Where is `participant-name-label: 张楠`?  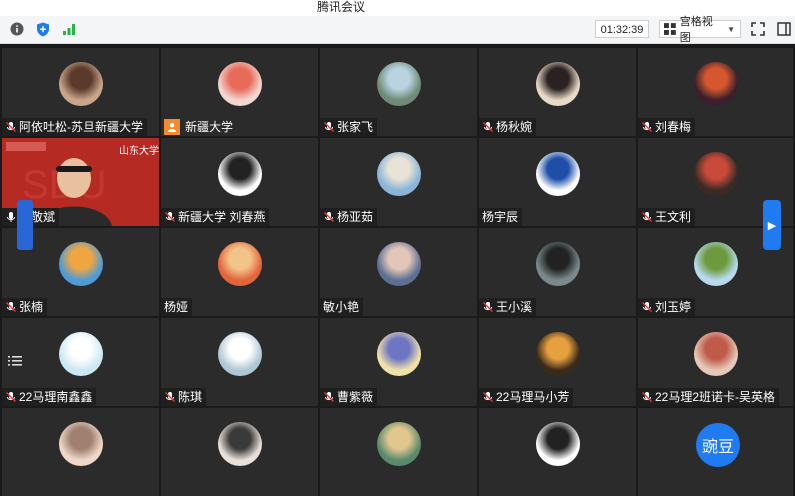 participant-name-label: 张楠 is located at coordinates (25, 307).